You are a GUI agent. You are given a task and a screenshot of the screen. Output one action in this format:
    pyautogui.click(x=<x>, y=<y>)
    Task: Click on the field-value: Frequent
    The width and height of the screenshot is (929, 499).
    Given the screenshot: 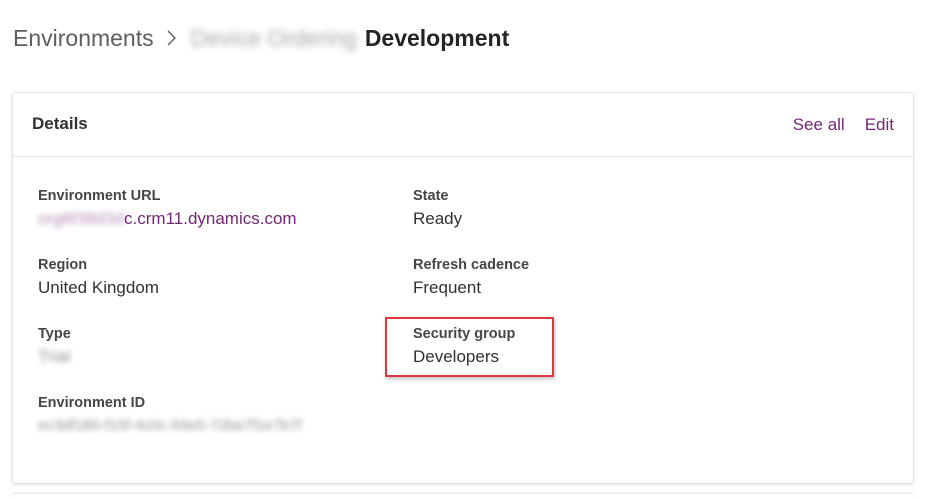 What is the action you would take?
    pyautogui.click(x=447, y=287)
    